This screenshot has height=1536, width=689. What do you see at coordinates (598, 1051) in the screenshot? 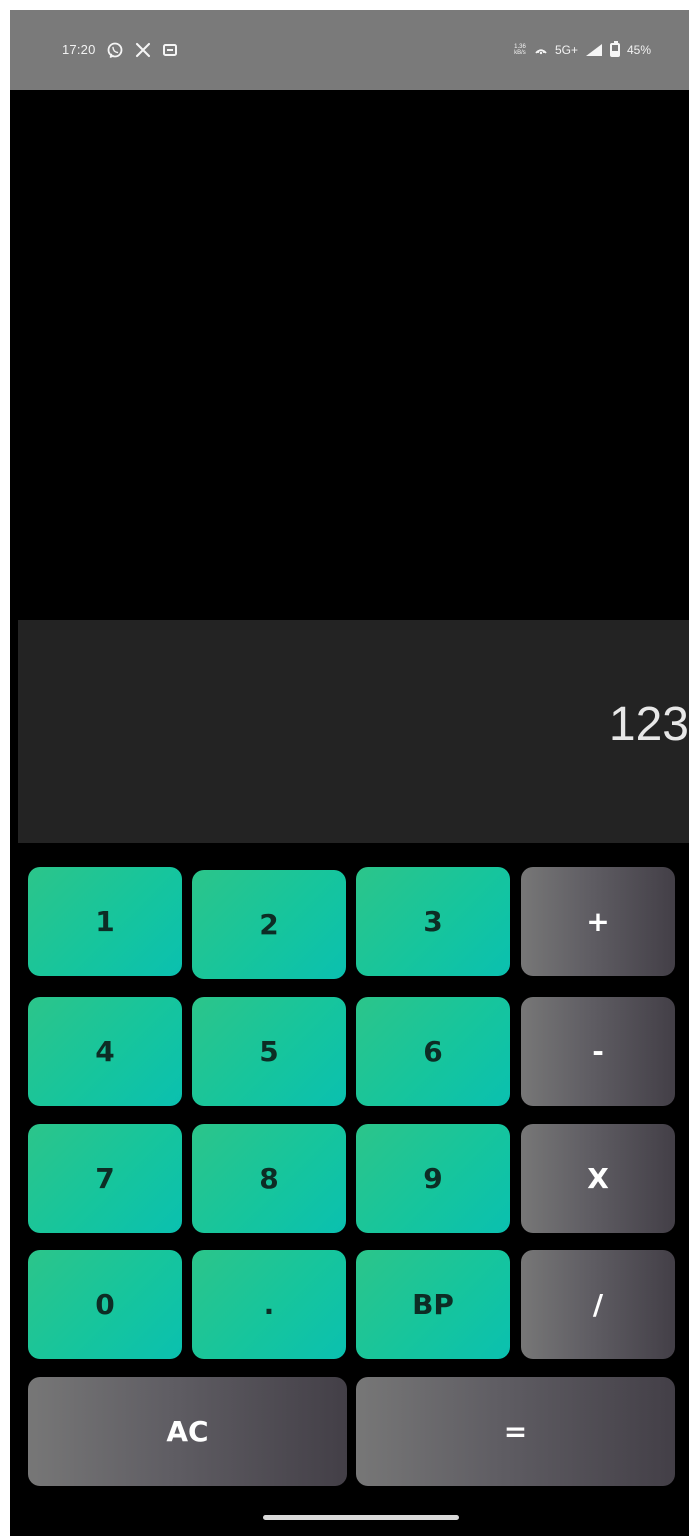
I see `minus-key: -` at bounding box center [598, 1051].